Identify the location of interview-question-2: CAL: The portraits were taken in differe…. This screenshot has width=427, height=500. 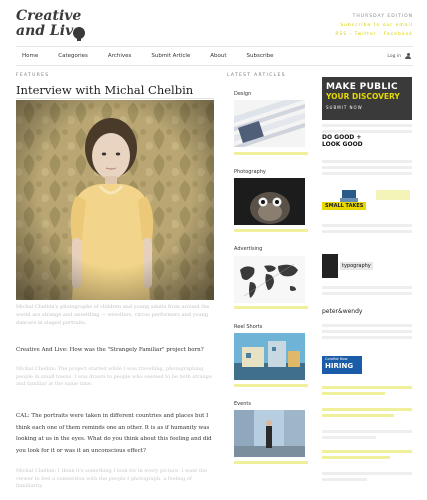
(114, 433).